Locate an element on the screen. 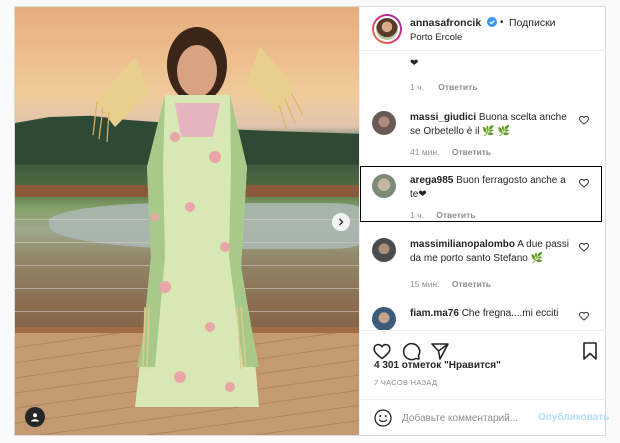  post-timestamp: 7 ЧАСОВ НАЗАД is located at coordinates (405, 382).